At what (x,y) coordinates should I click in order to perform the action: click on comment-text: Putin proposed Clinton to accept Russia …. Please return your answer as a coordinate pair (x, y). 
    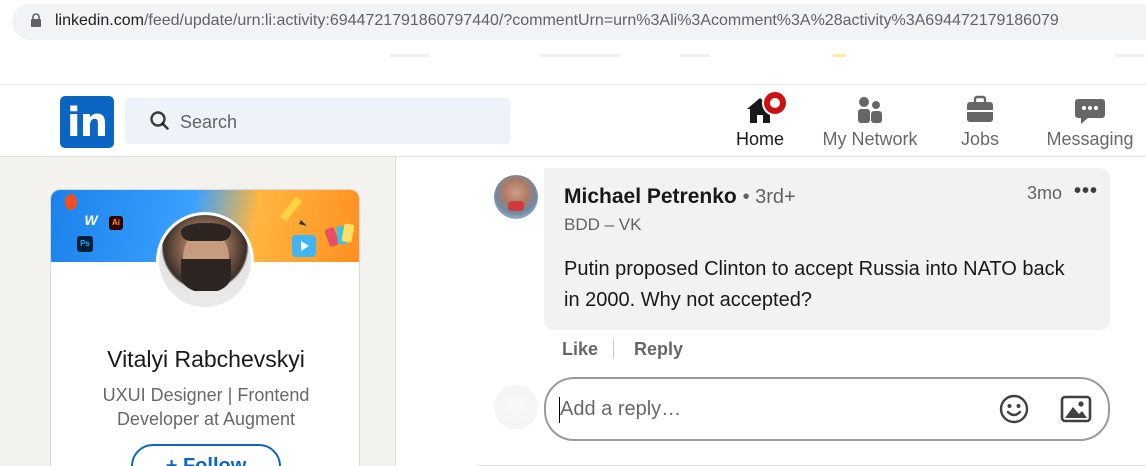
    Looking at the image, I should click on (814, 284).